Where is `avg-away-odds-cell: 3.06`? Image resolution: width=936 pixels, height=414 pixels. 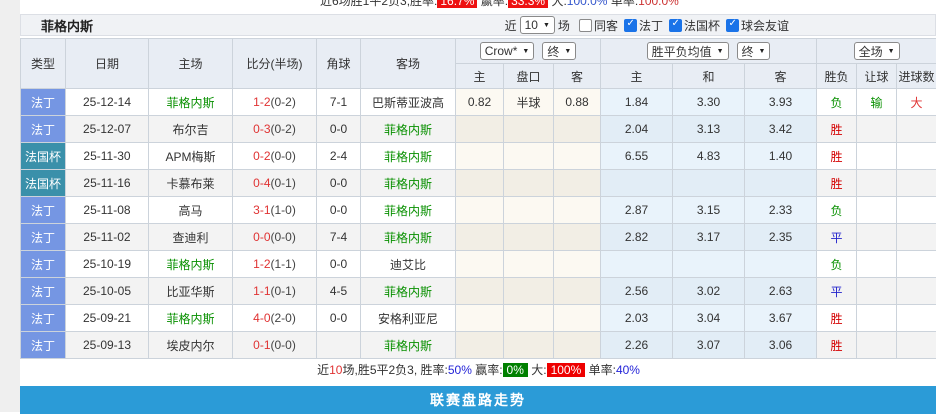
avg-away-odds-cell: 3.06 is located at coordinates (781, 345).